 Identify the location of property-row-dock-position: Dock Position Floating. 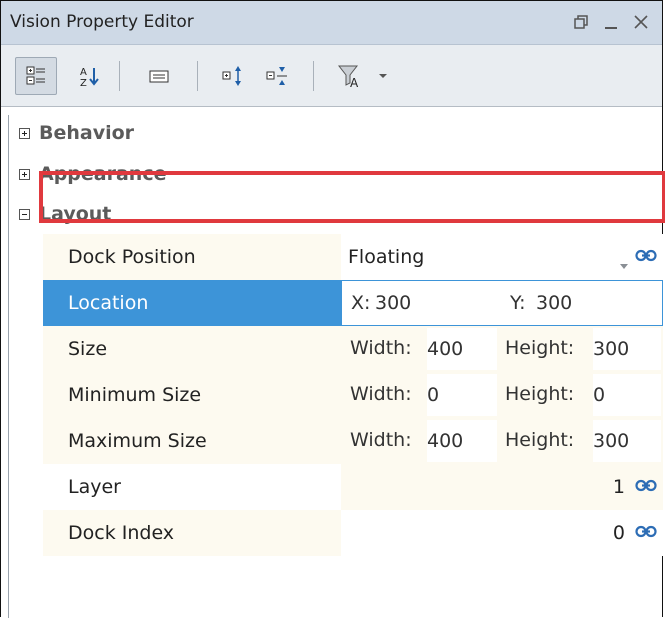
(353, 257).